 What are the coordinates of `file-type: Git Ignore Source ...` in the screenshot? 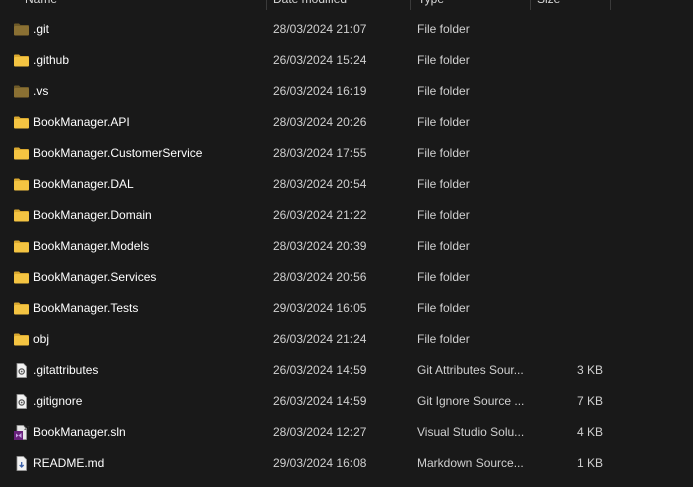 It's located at (471, 401).